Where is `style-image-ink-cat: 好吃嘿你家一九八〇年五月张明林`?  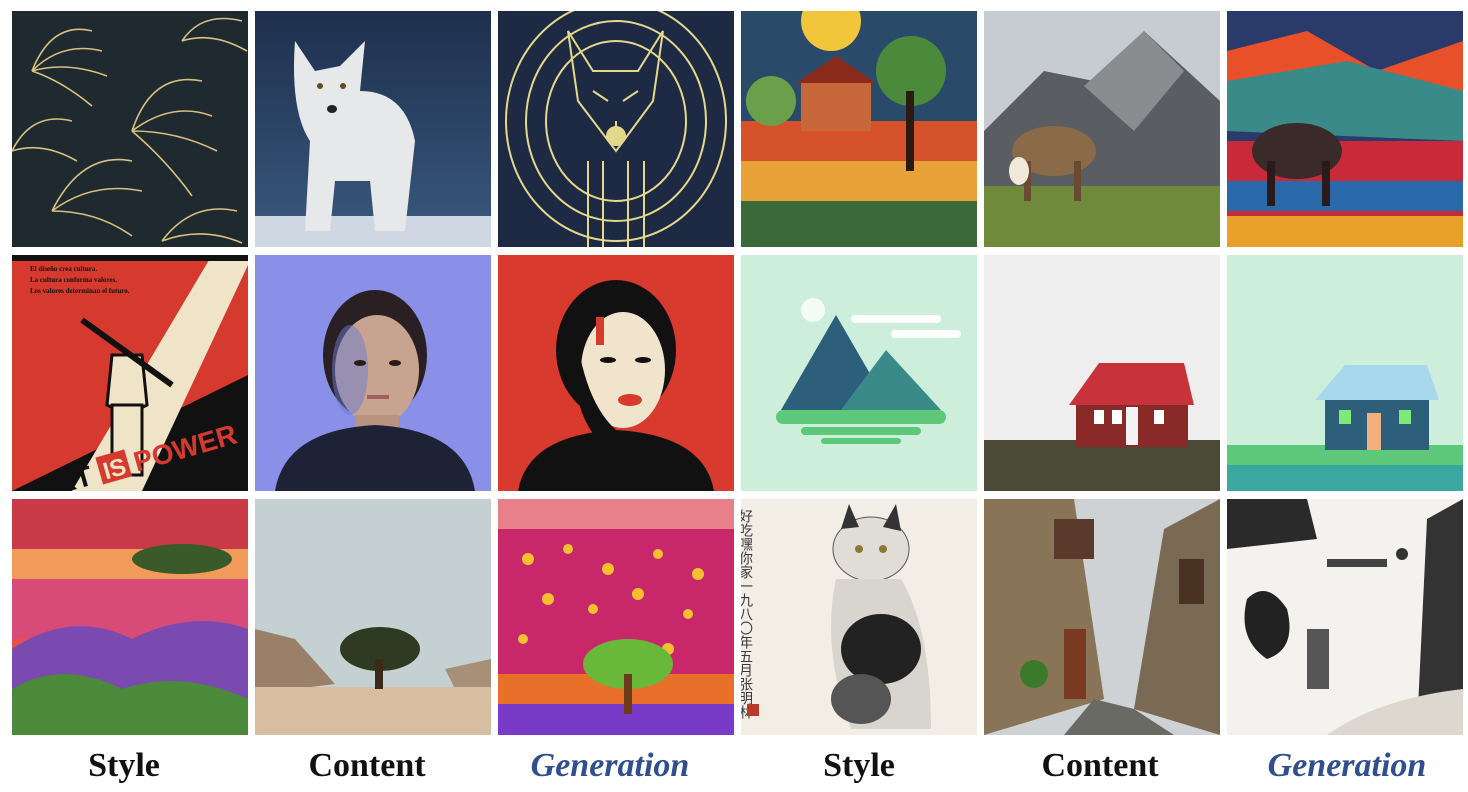
style-image-ink-cat: 好吃嘿你家一九八〇年五月张明林 is located at coordinates (859, 617).